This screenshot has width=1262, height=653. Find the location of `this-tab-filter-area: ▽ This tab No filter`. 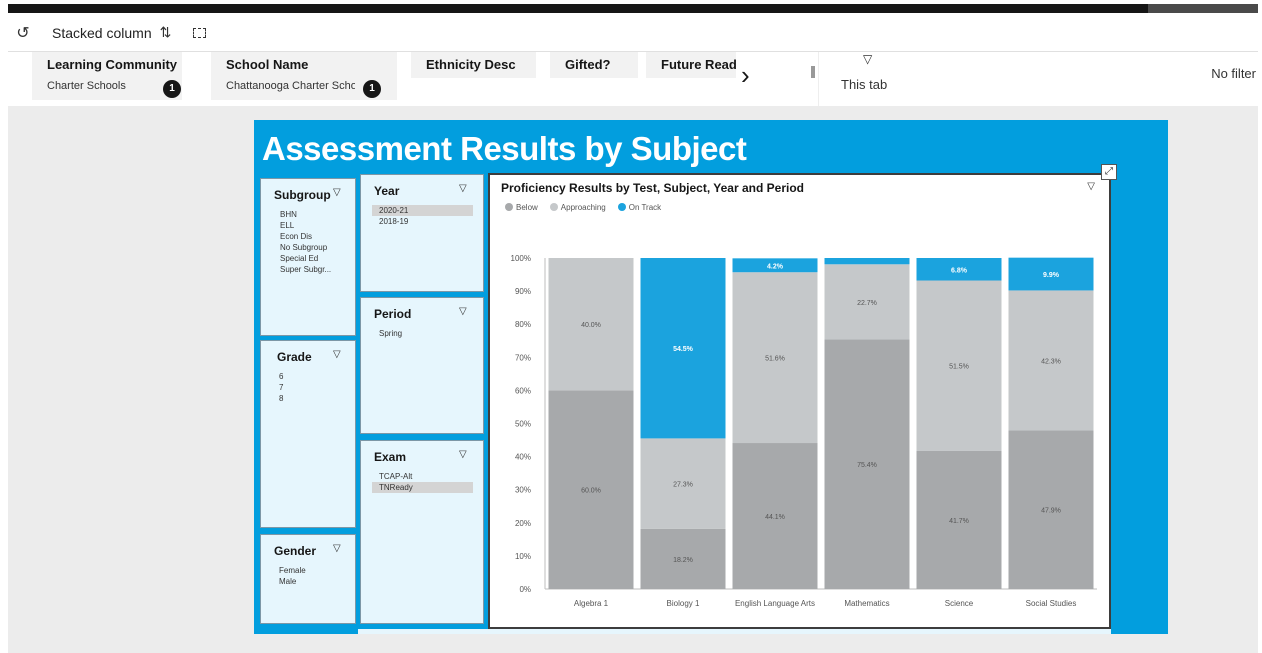

this-tab-filter-area: ▽ This tab No filter is located at coordinates (1037, 79).